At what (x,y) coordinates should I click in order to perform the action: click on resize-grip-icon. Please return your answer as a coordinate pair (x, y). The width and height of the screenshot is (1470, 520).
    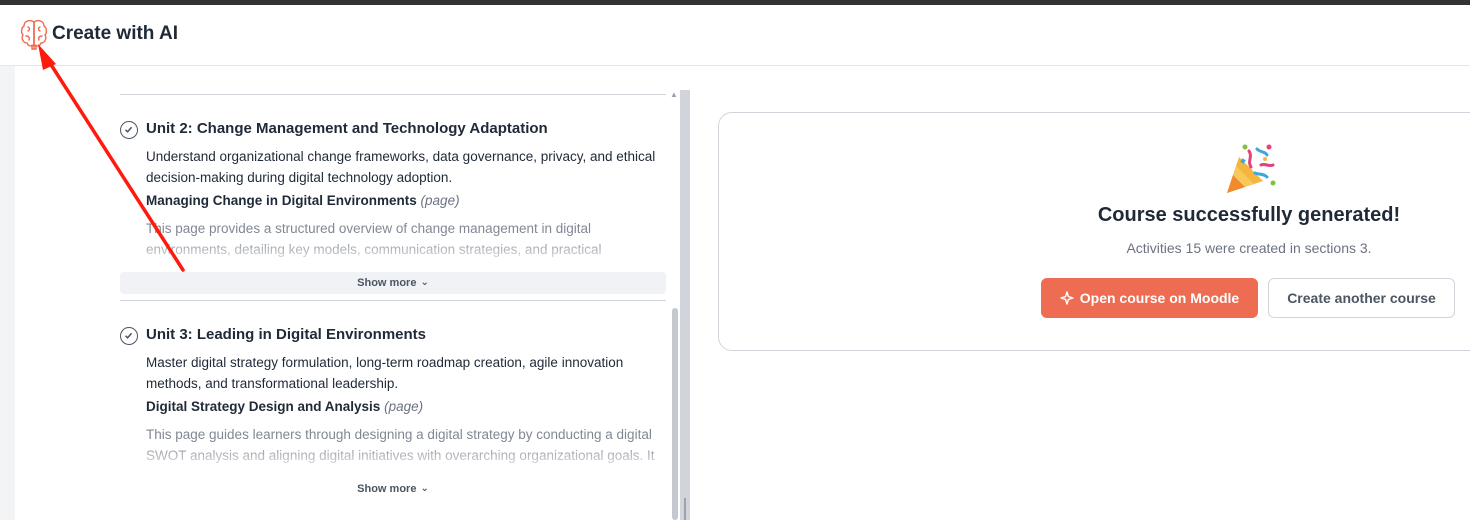
    Looking at the image, I should click on (685, 509).